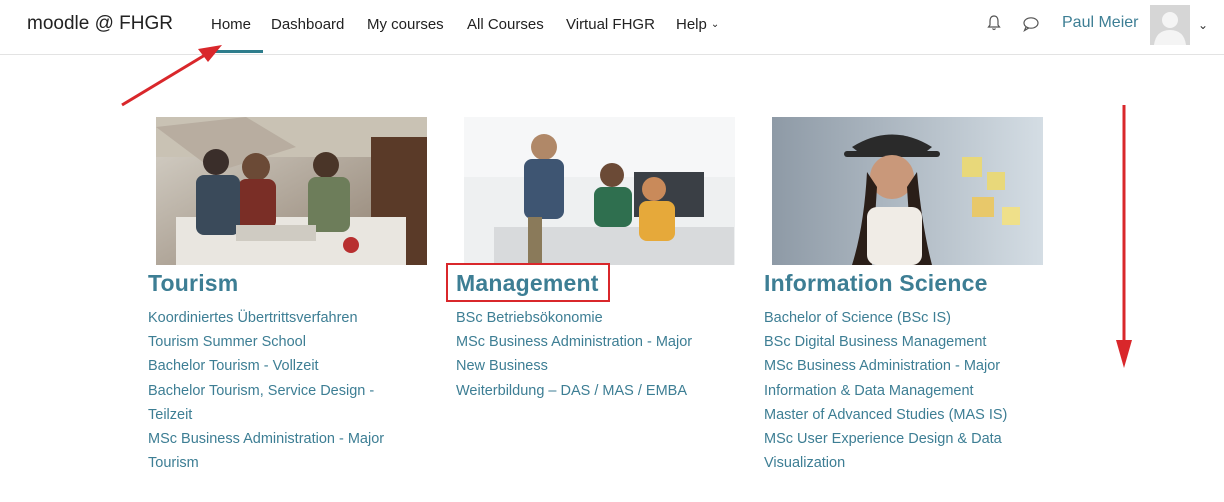  I want to click on course-link: Bachelor Tourism, Service Design -, so click(266, 391).